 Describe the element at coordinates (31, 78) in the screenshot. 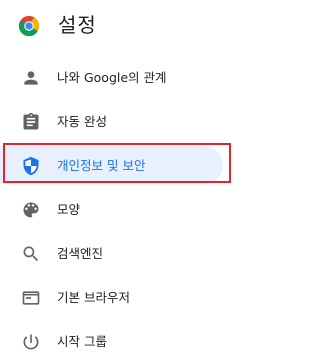

I see `person-icon` at that location.